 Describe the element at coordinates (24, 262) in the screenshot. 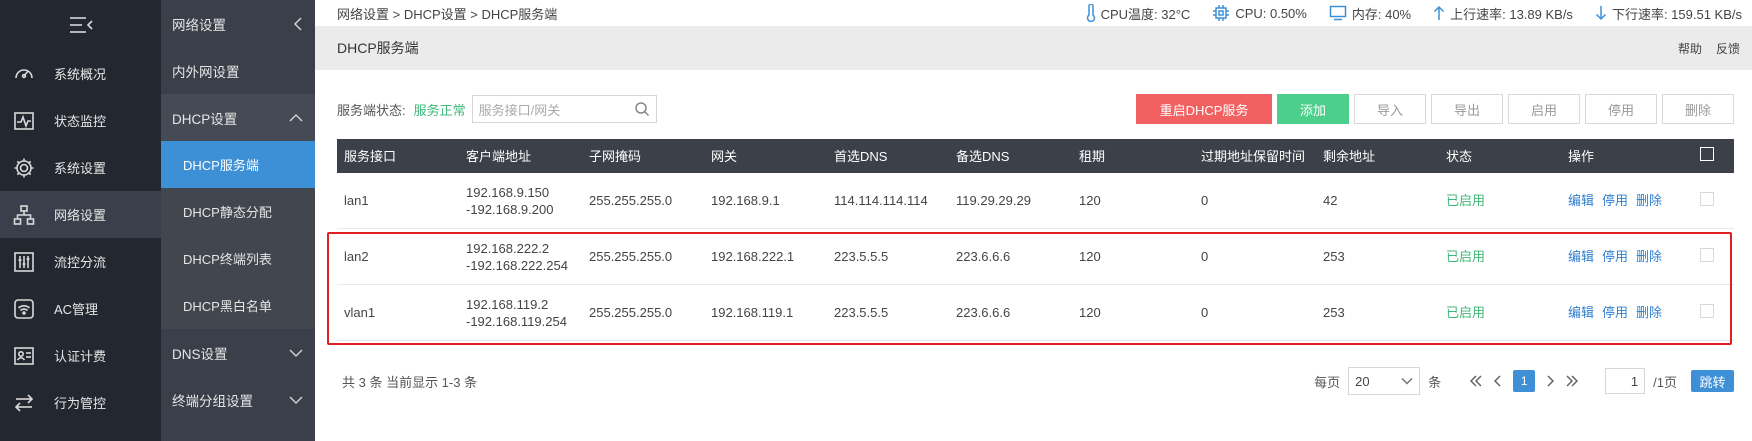

I see `sliders-icon` at that location.